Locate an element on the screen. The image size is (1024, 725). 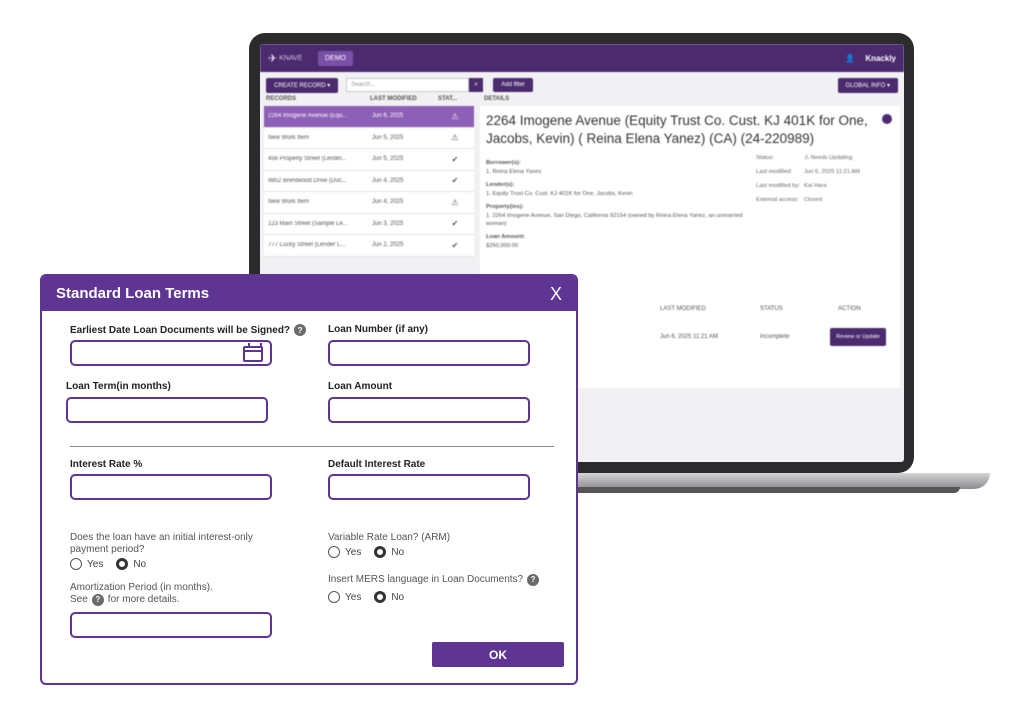
logo-icon: ✈ is located at coordinates (273, 58).